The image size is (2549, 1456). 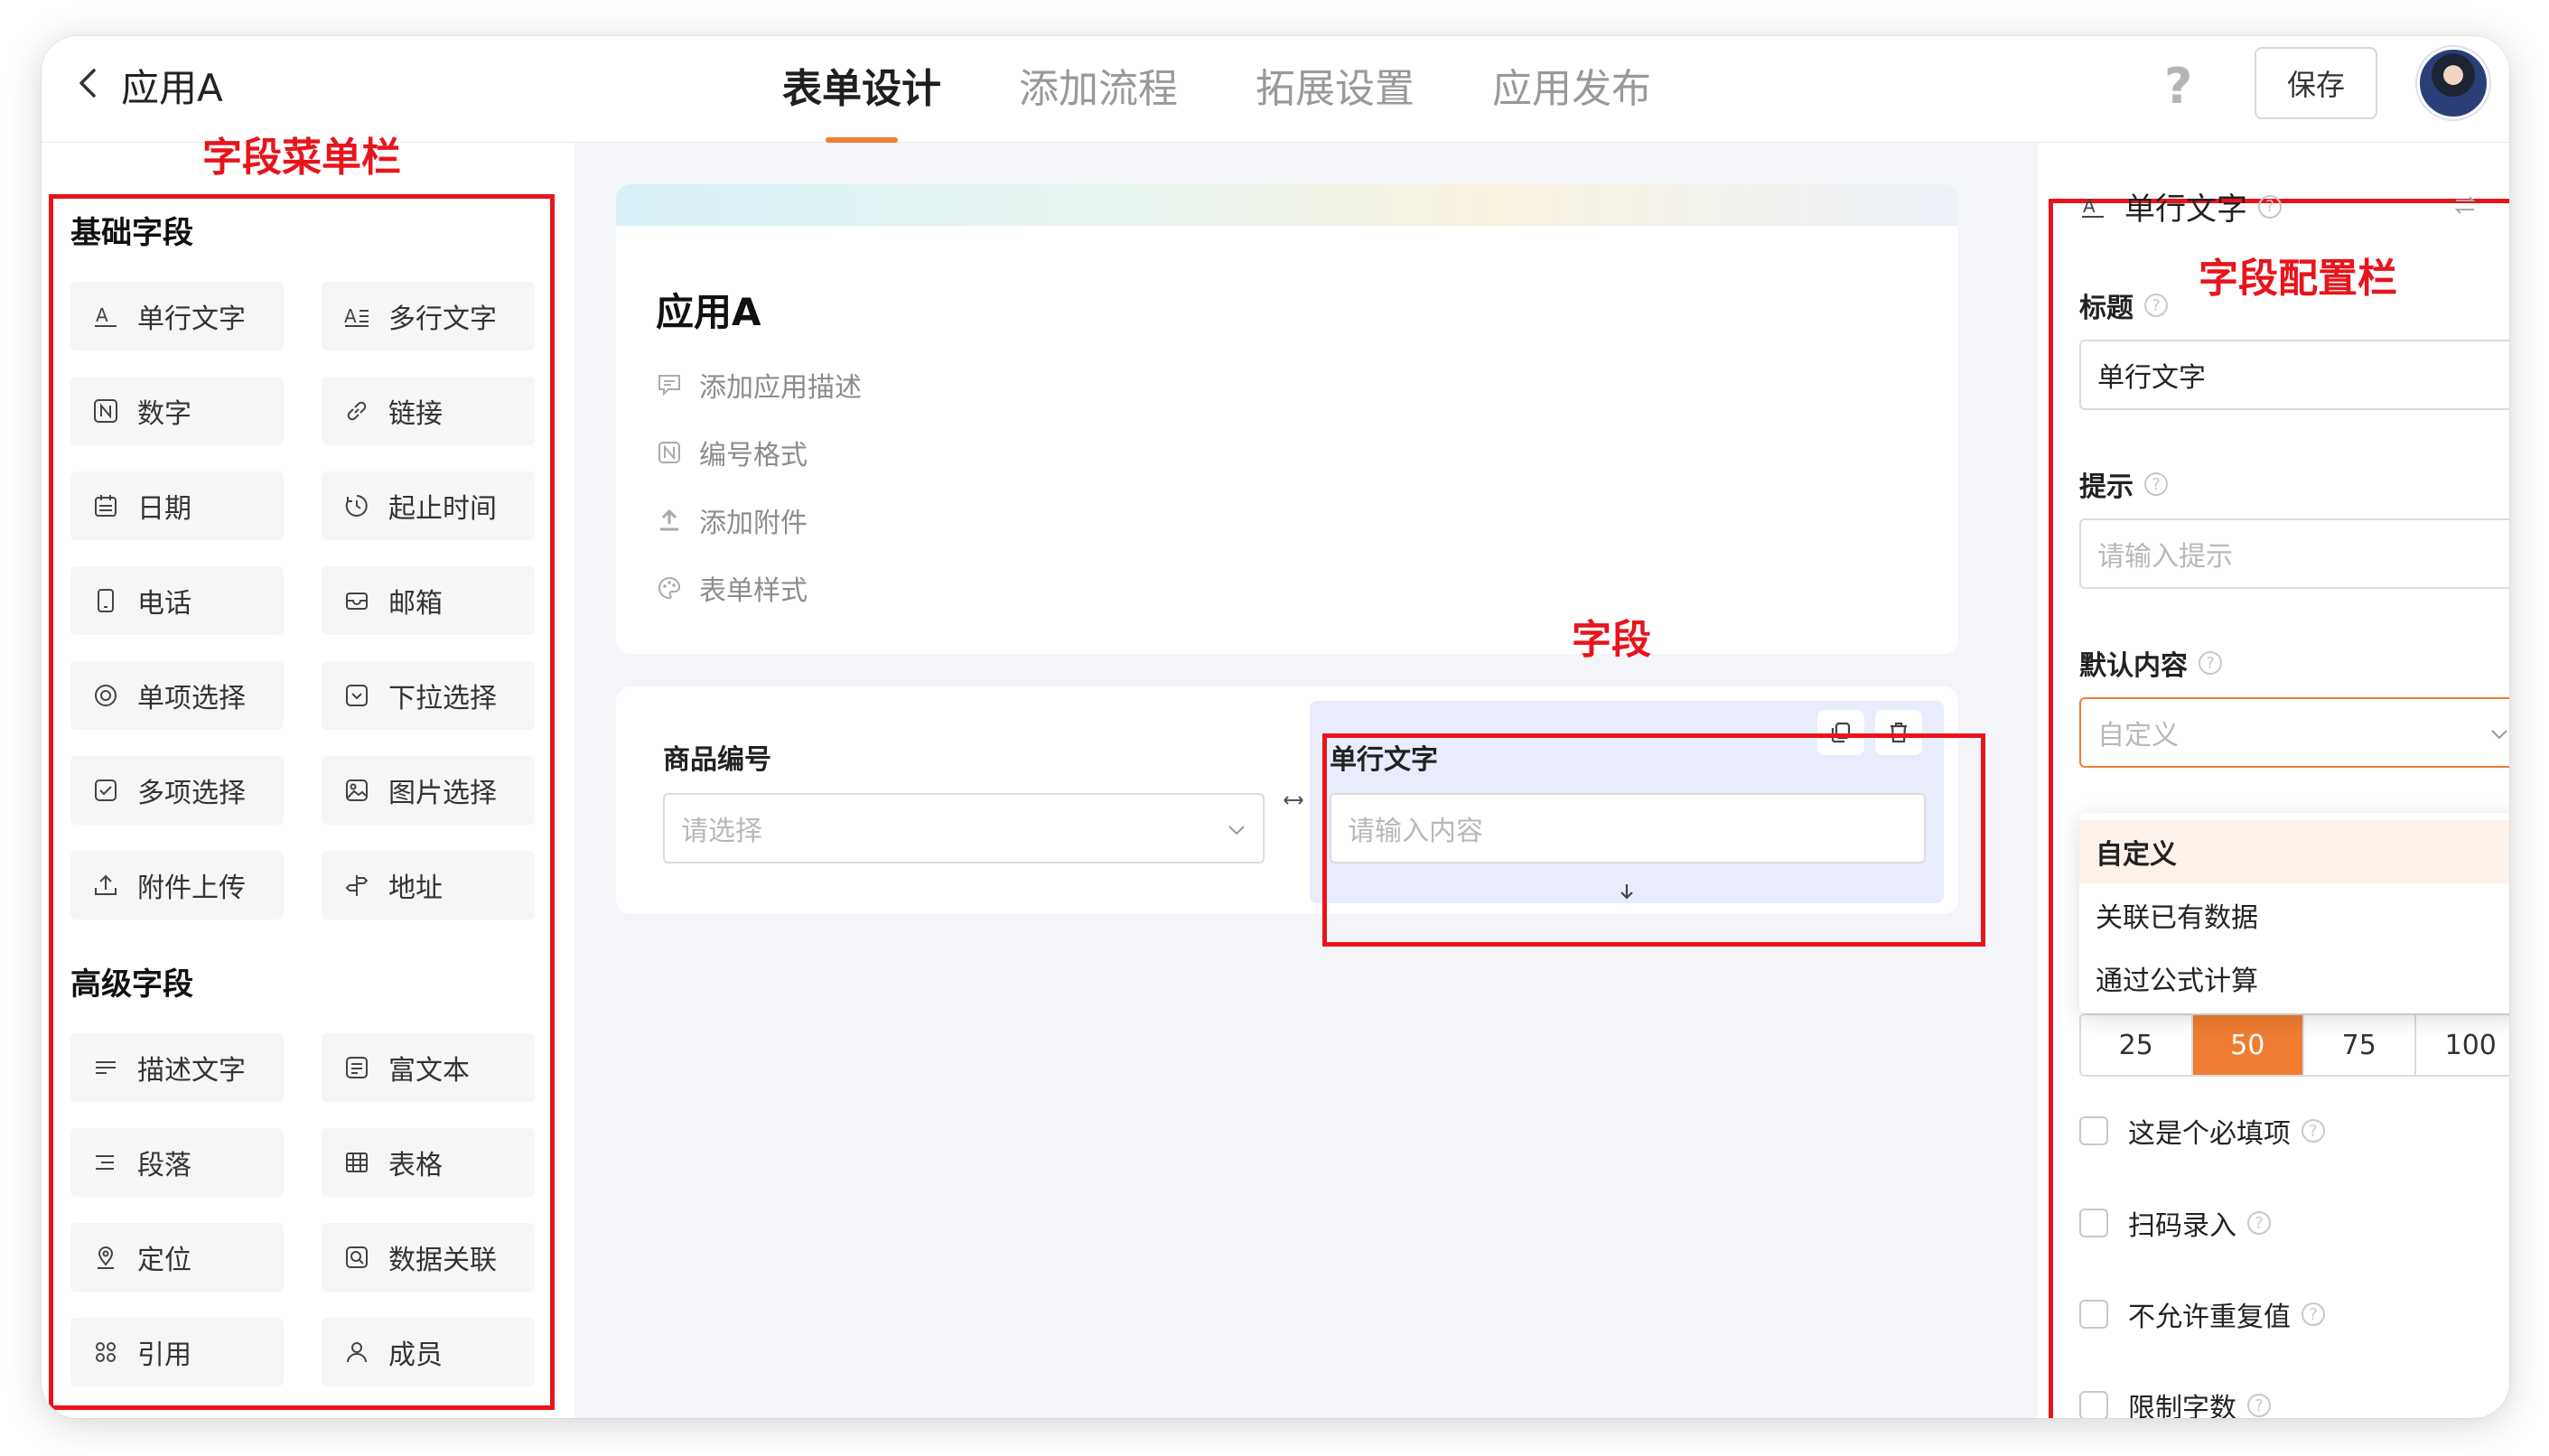 What do you see at coordinates (732, 452) in the screenshot?
I see `number-format-link: 编号格式` at bounding box center [732, 452].